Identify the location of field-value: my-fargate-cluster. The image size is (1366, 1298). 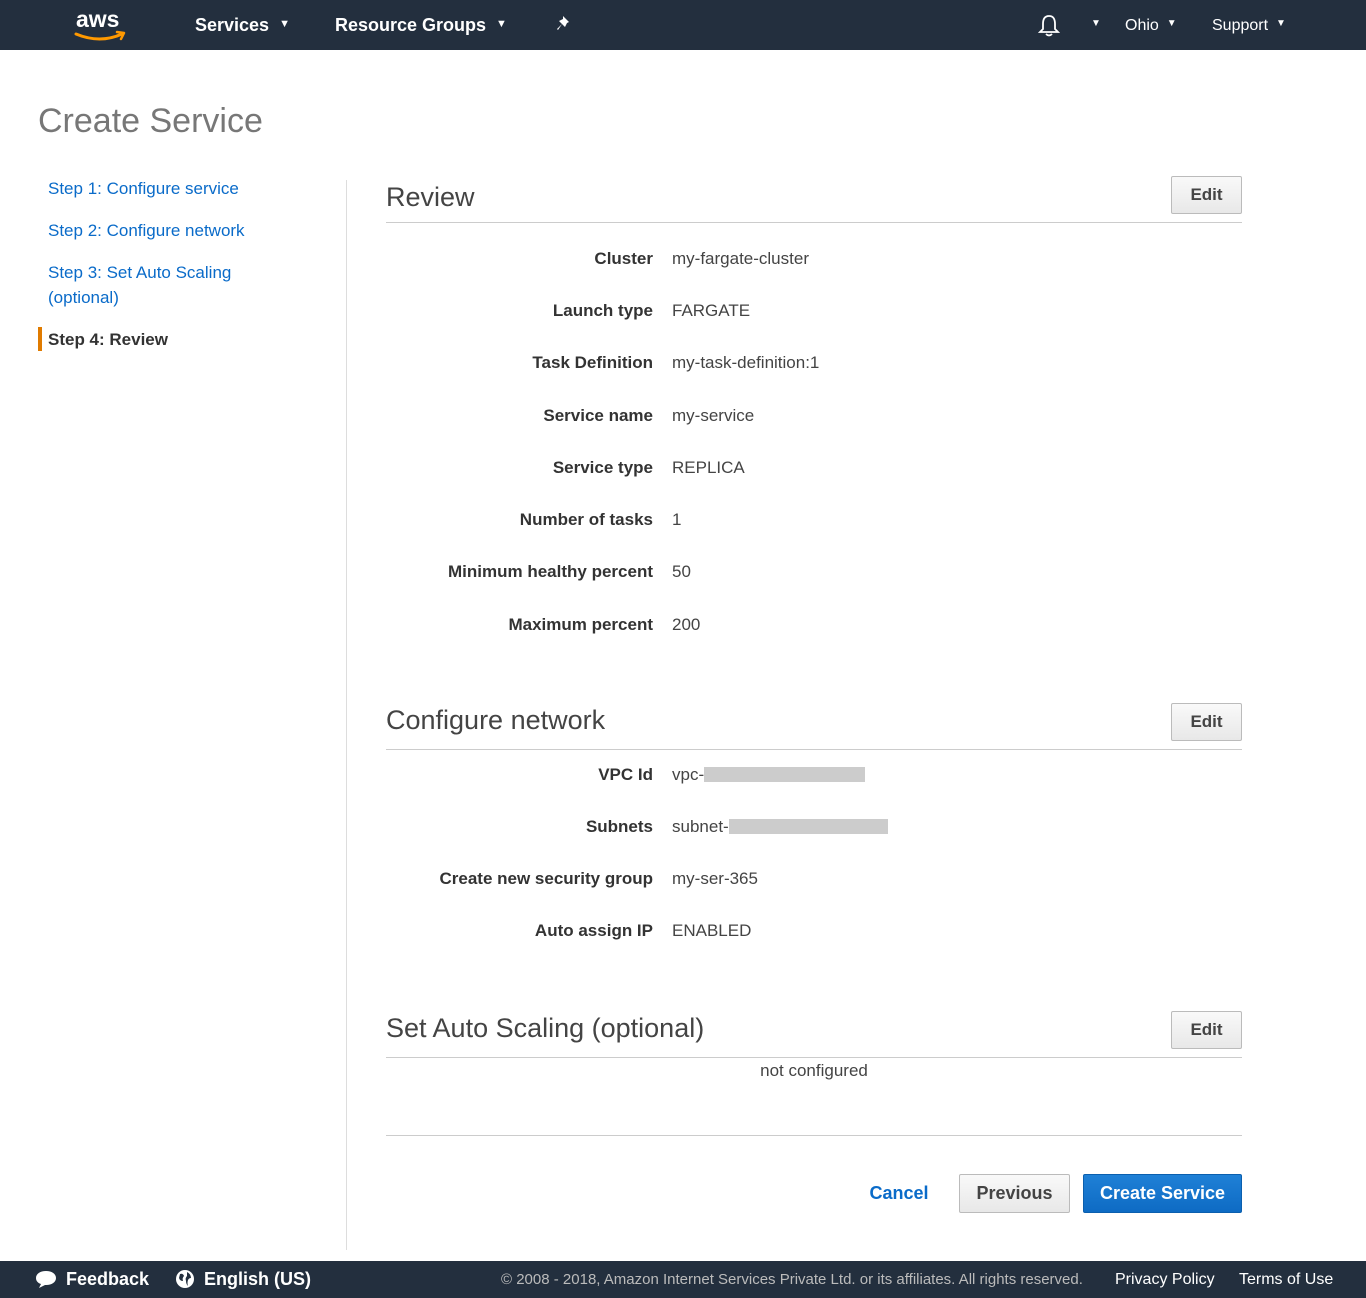
(740, 258).